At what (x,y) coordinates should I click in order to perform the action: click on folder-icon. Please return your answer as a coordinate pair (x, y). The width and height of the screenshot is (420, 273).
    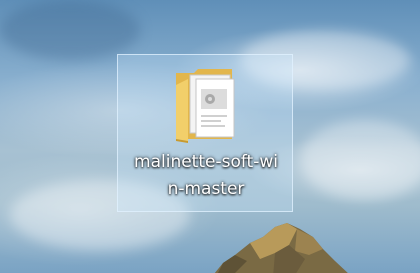
    Looking at the image, I should click on (205, 106).